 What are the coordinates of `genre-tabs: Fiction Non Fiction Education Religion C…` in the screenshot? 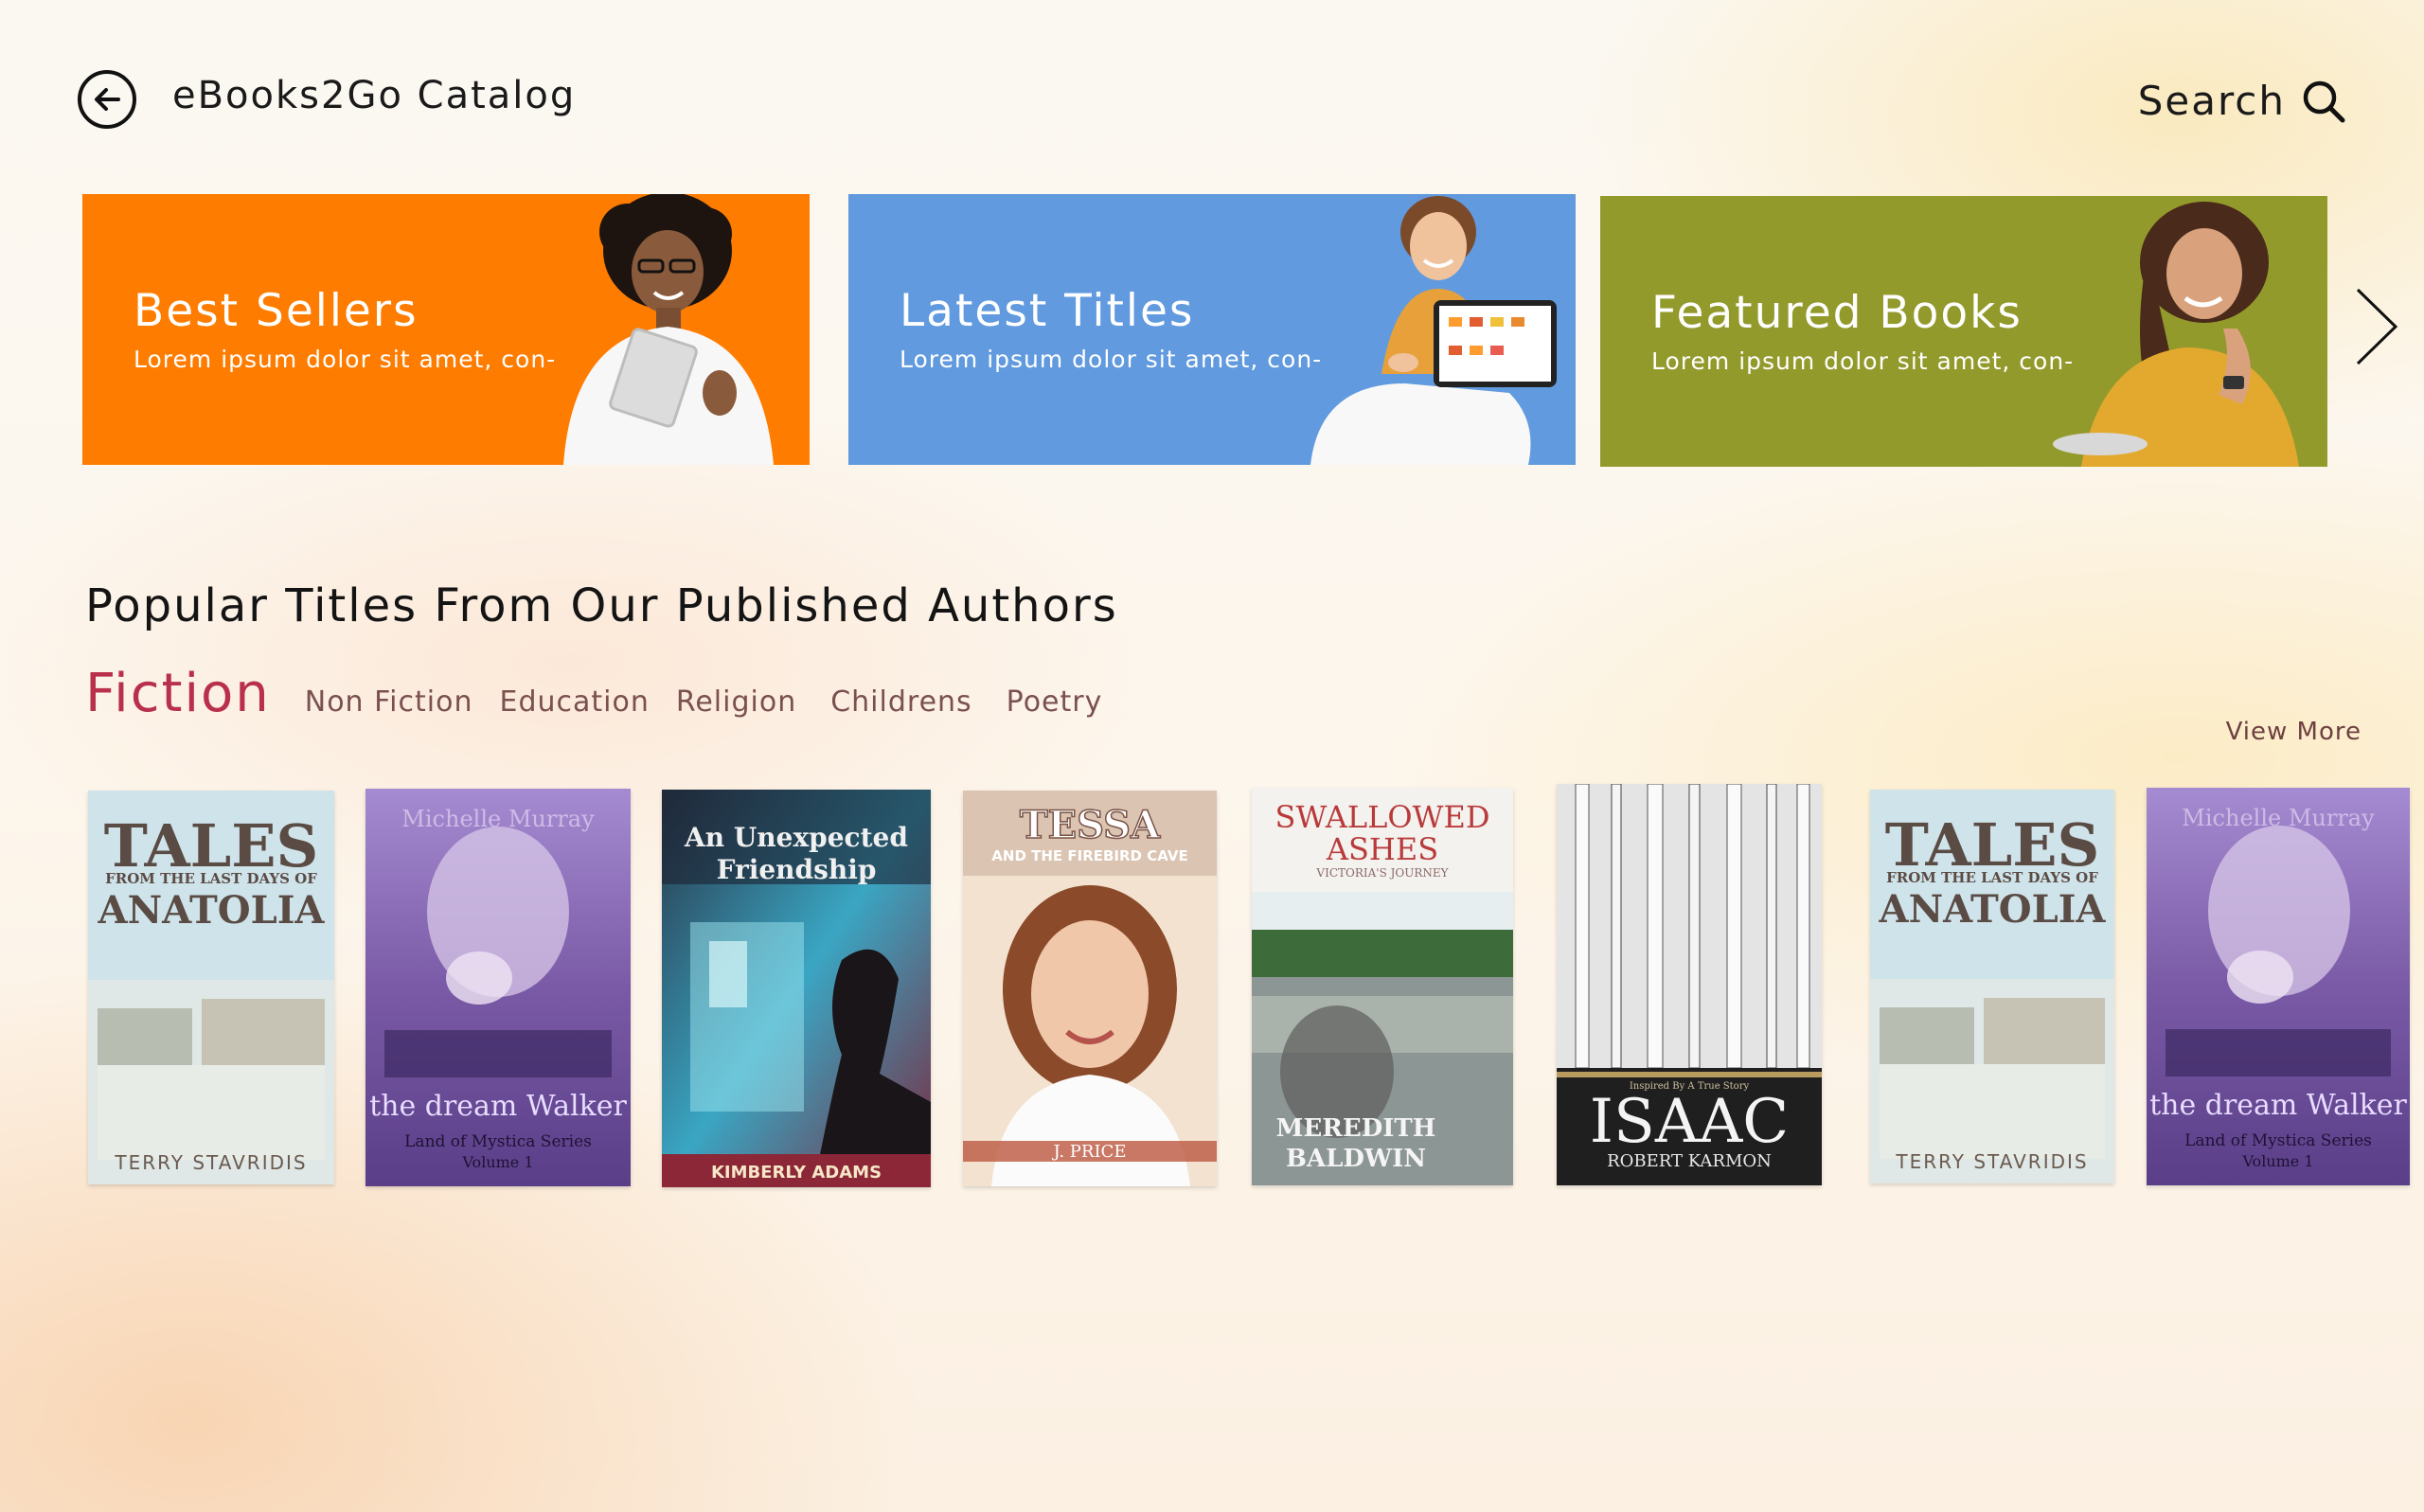 It's located at (607, 696).